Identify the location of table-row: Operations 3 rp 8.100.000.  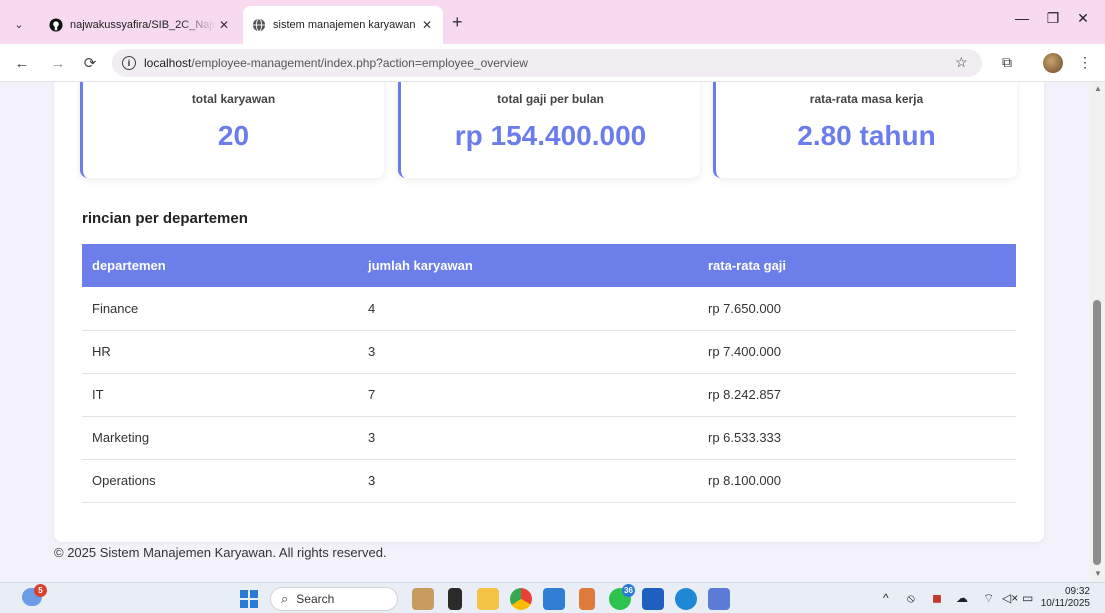
(549, 481).